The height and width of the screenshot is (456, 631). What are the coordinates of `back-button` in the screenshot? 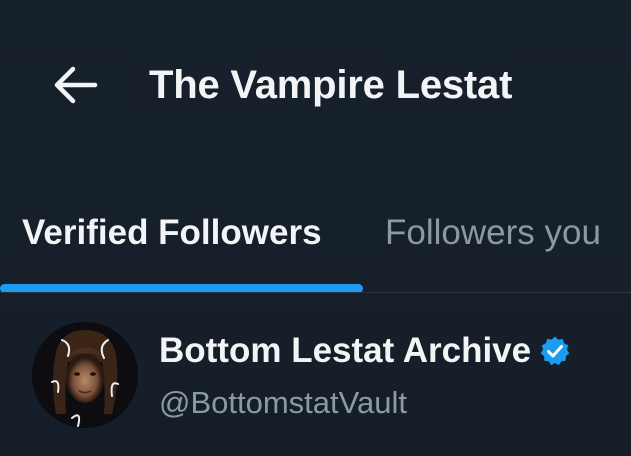 It's located at (75, 85).